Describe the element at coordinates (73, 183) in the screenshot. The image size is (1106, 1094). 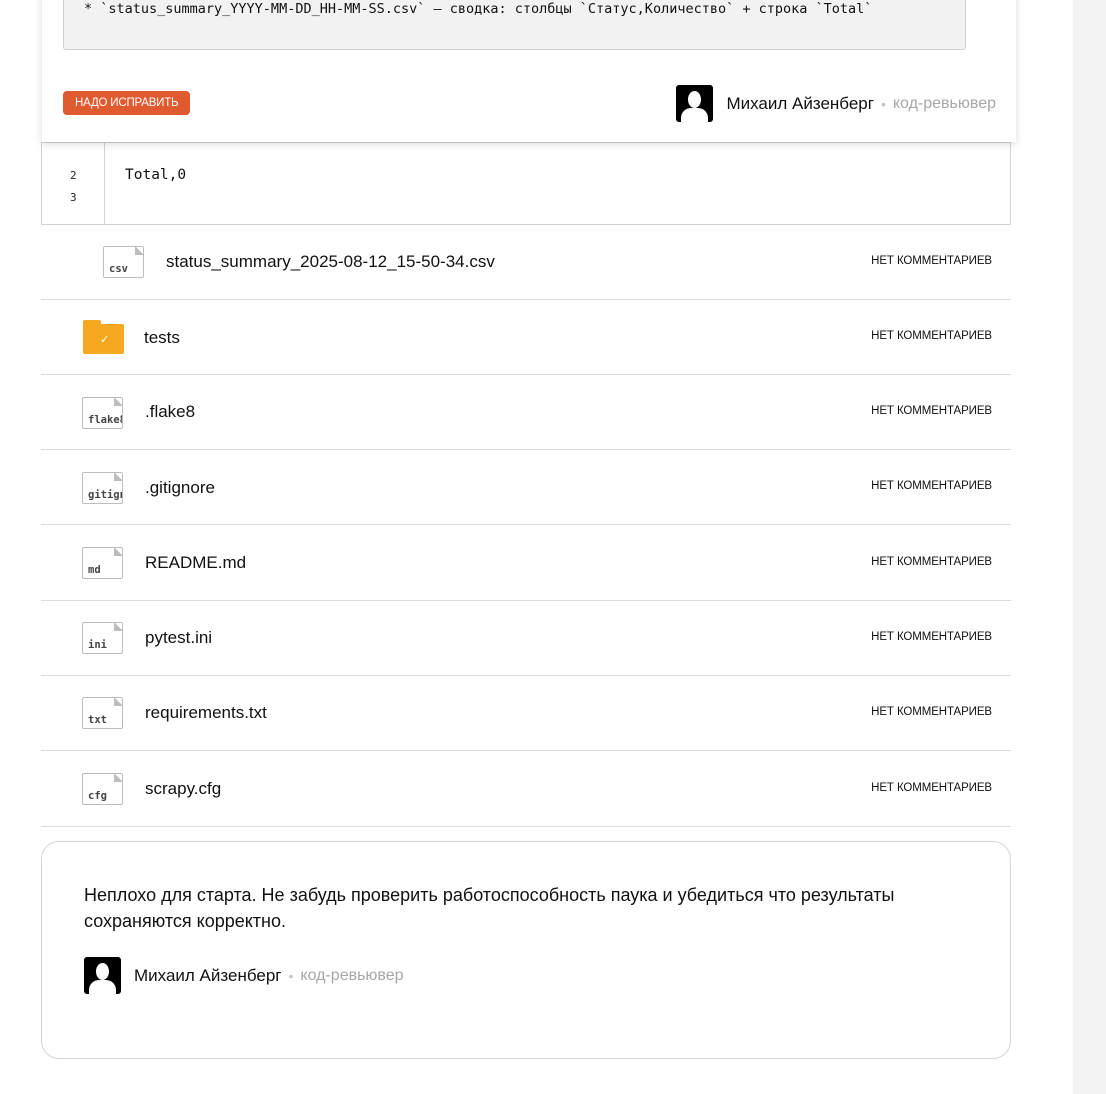
I see `line-number-gutter: 2 3` at that location.